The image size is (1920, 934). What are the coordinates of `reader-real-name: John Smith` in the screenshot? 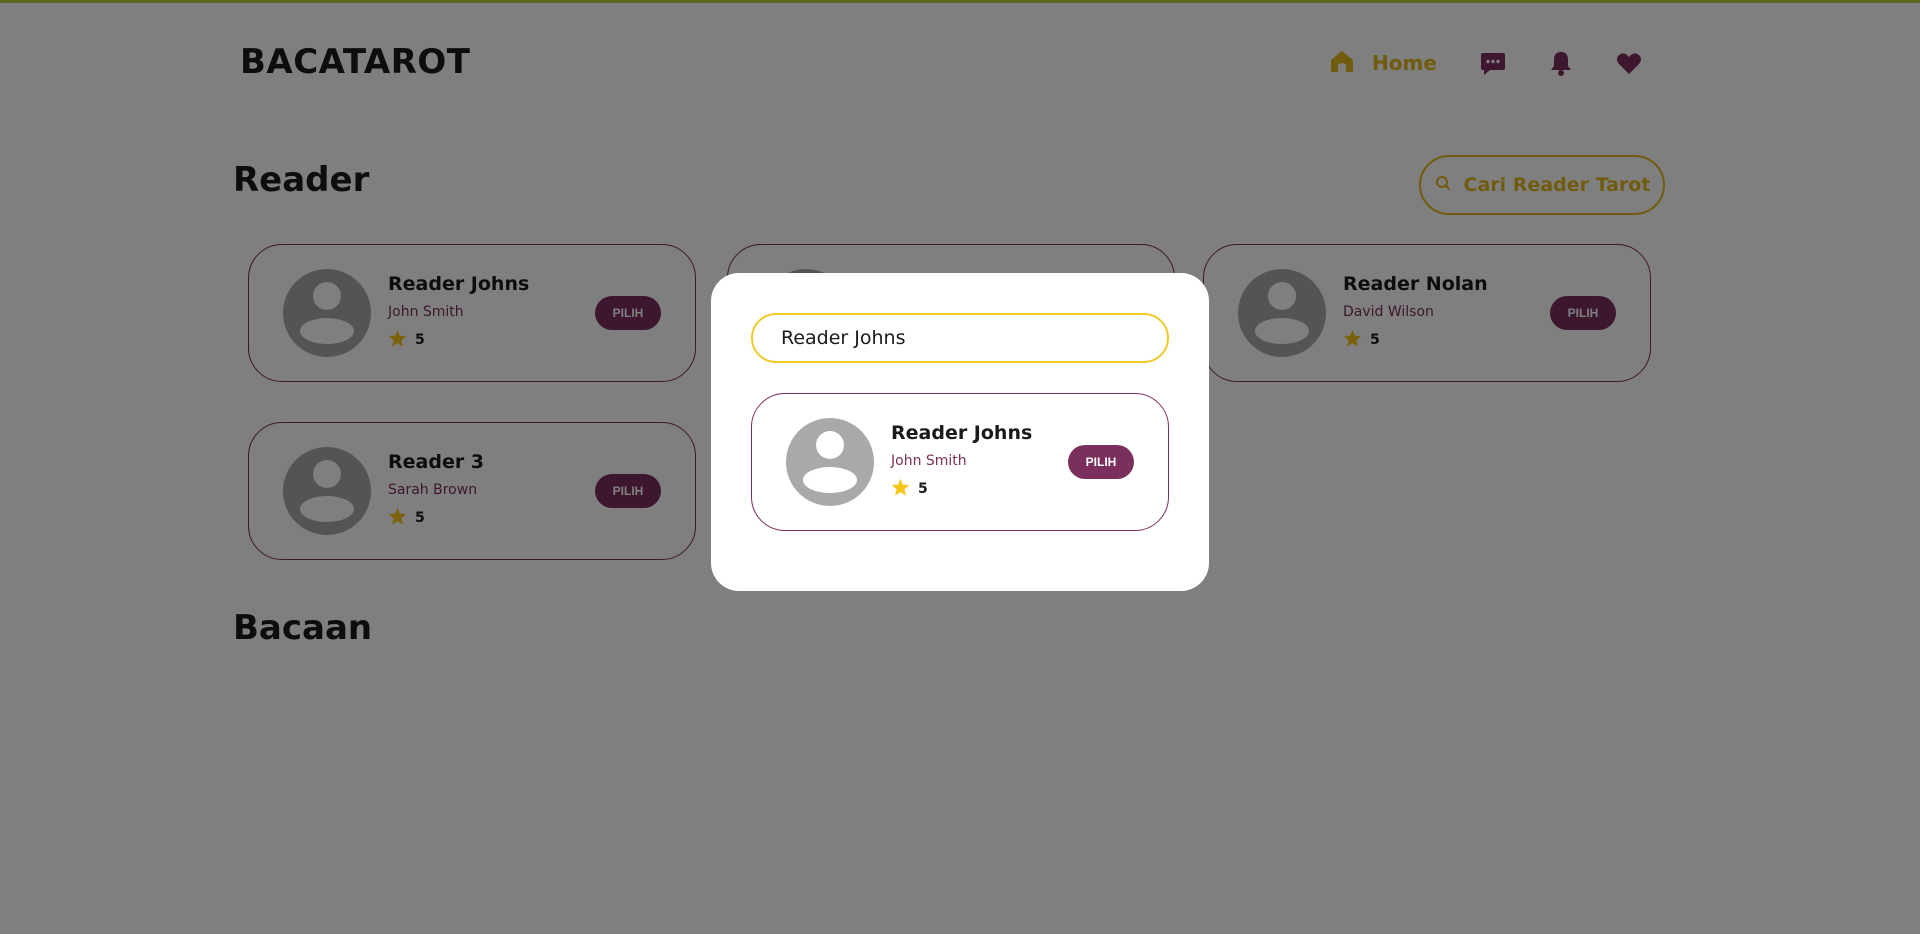 It's located at (929, 461).